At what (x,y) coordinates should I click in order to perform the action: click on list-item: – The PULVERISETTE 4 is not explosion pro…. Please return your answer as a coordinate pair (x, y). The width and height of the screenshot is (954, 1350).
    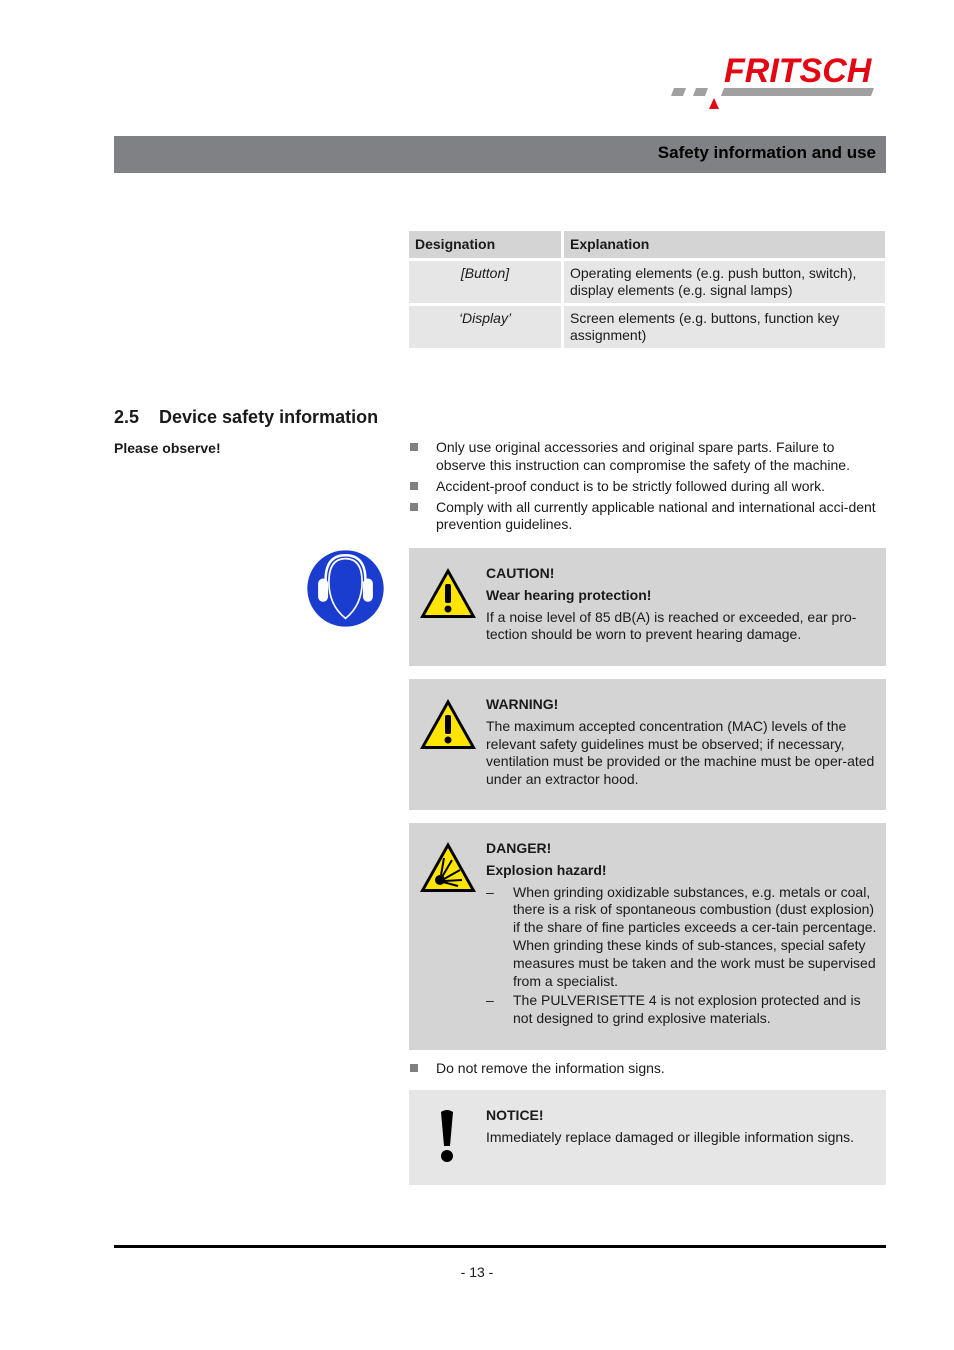
    Looking at the image, I should click on (682, 1010).